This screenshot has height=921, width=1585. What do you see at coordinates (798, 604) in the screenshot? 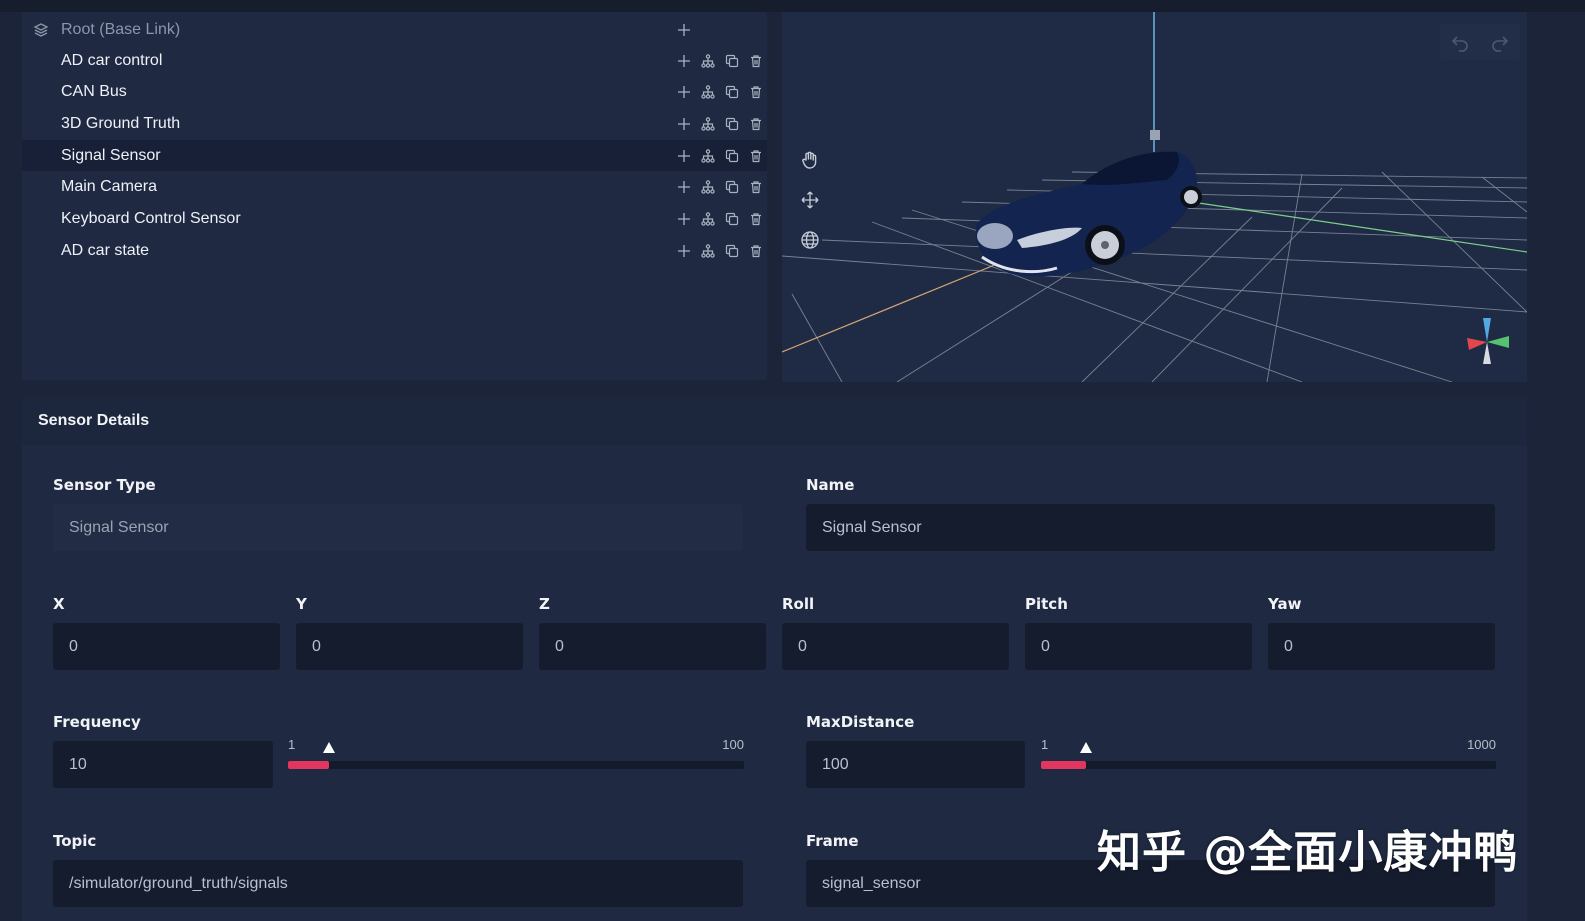
I see `roll-label: Roll` at bounding box center [798, 604].